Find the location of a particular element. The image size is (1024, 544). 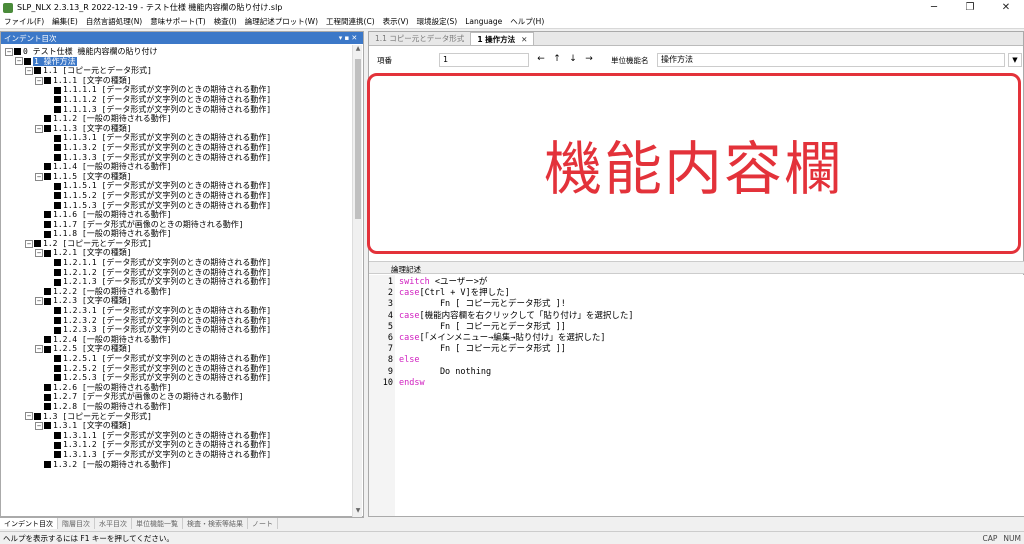

bottom-tab: 階層目次 is located at coordinates (76, 523).